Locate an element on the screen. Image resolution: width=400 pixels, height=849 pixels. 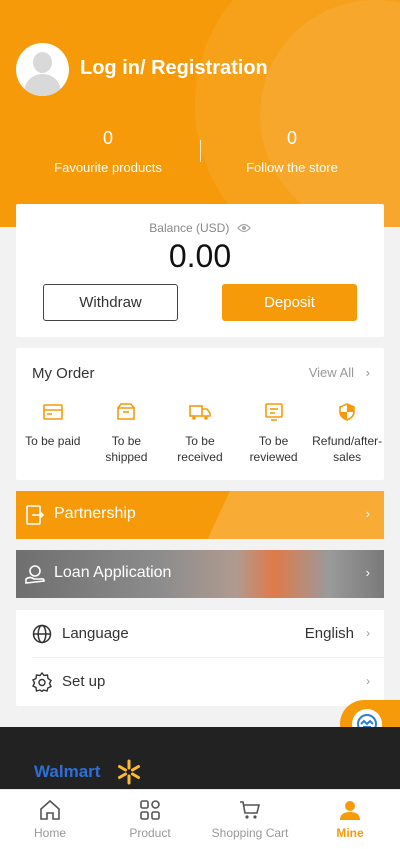
favourite-products-stat: 0 Favourite products is located at coordinates (108, 151).